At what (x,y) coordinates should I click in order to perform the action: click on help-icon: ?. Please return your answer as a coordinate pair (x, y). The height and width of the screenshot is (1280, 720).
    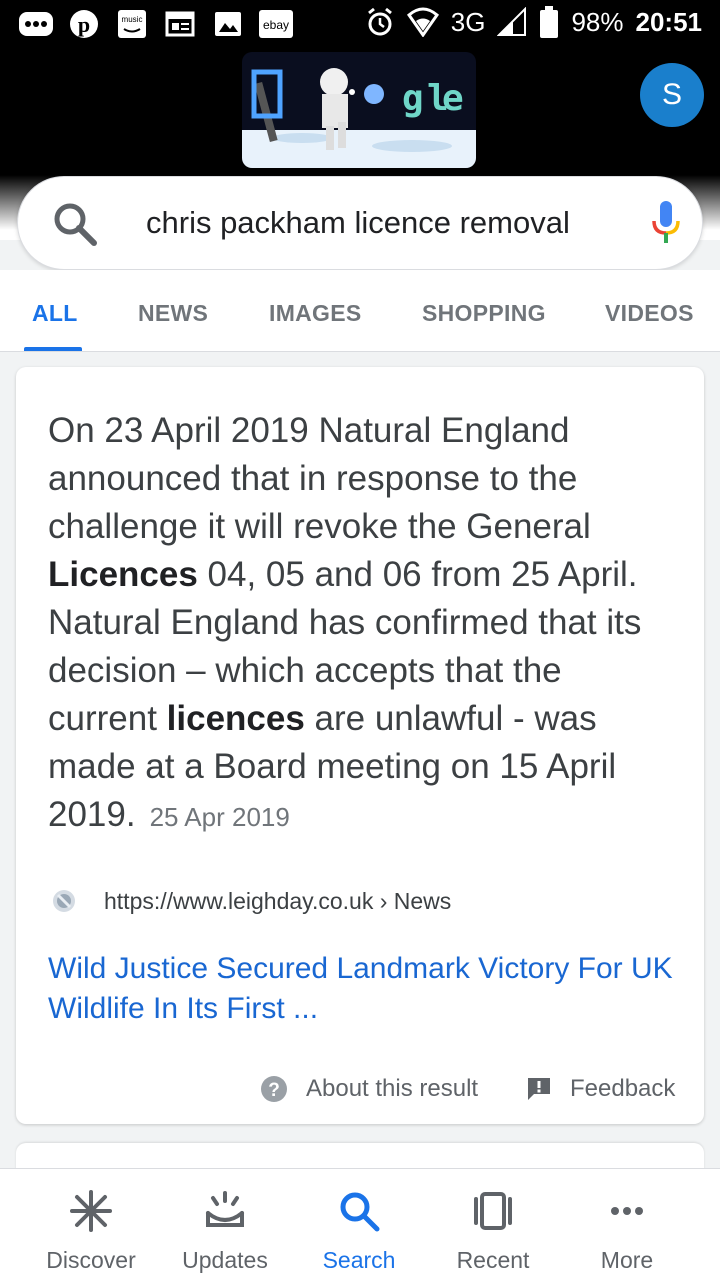
    Looking at the image, I should click on (274, 1089).